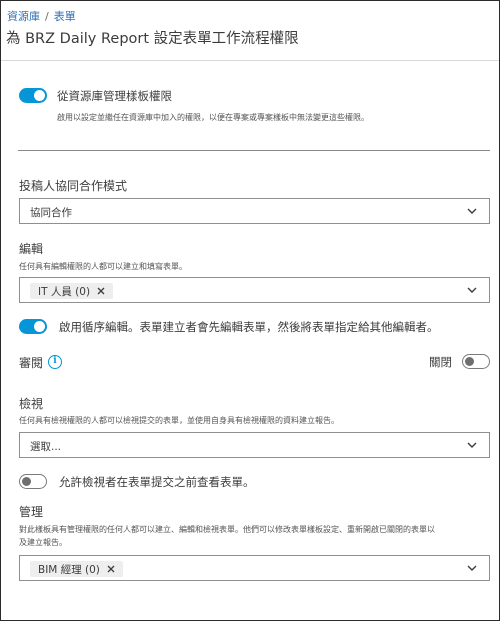 The height and width of the screenshot is (621, 500). I want to click on sequential-edit-label: 啟用循序編輯。表單建立者會先編輯表單，然後將表單指定給其他編輯者。, so click(249, 327).